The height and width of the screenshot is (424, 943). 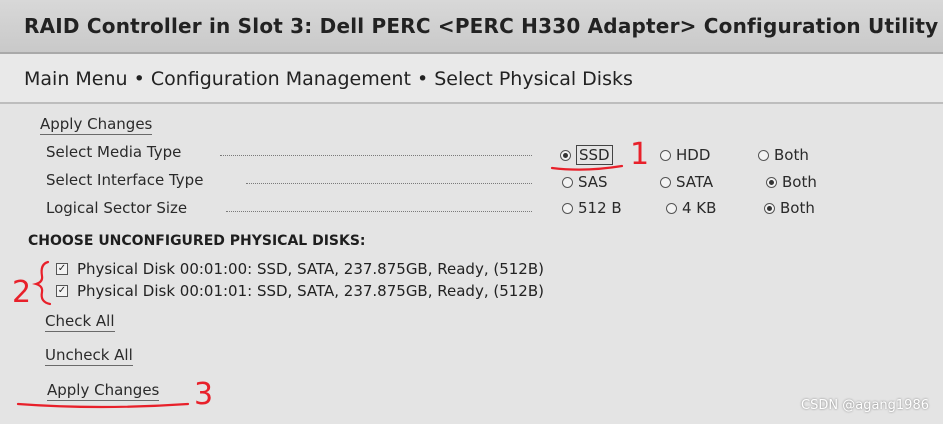 What do you see at coordinates (379, 211) in the screenshot?
I see `sector-size-leader` at bounding box center [379, 211].